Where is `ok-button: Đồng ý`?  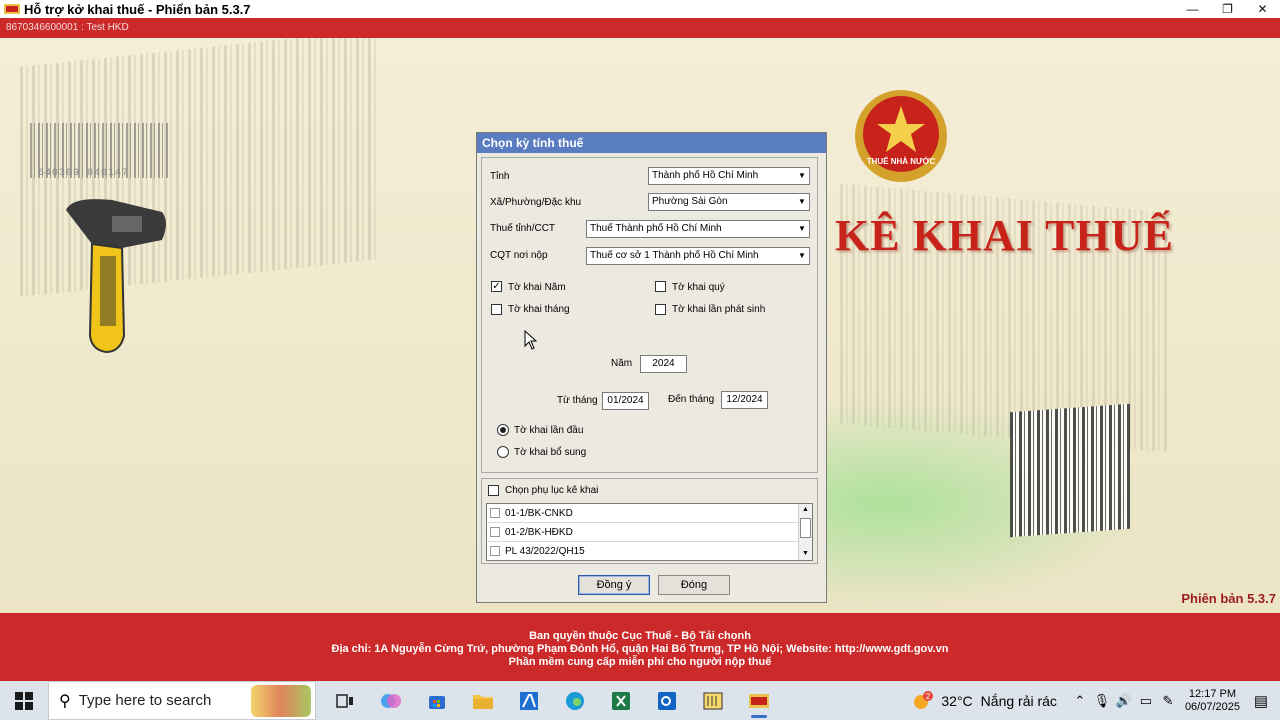
ok-button: Đồng ý is located at coordinates (614, 585).